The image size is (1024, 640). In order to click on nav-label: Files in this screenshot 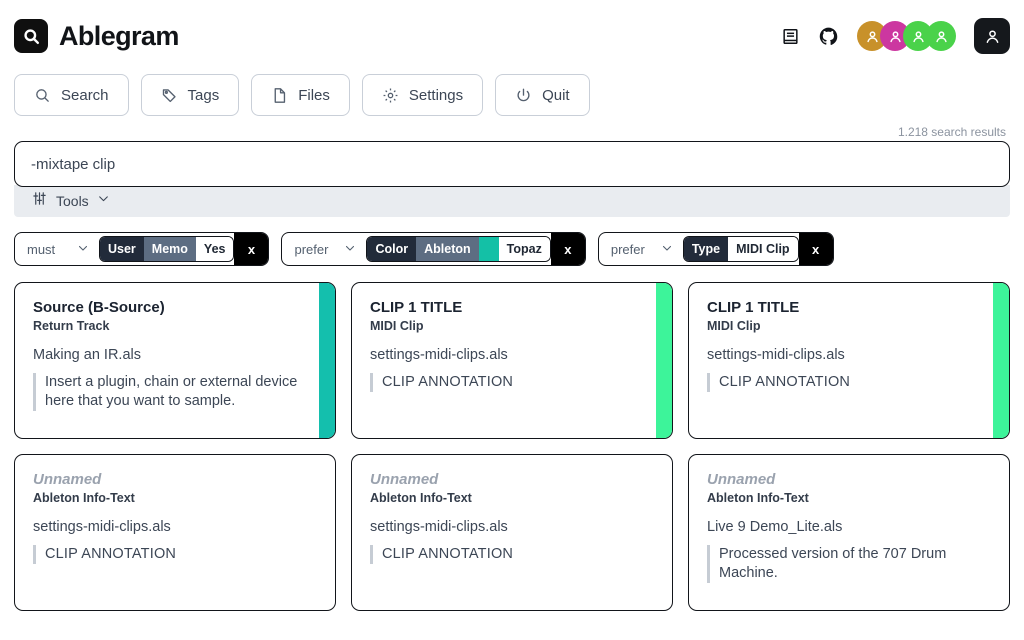, I will do `click(314, 95)`.